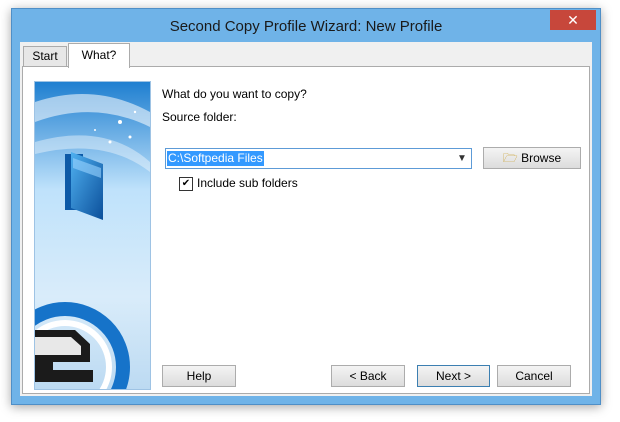  I want to click on include-subfolders-checkbox: ✔, so click(186, 184).